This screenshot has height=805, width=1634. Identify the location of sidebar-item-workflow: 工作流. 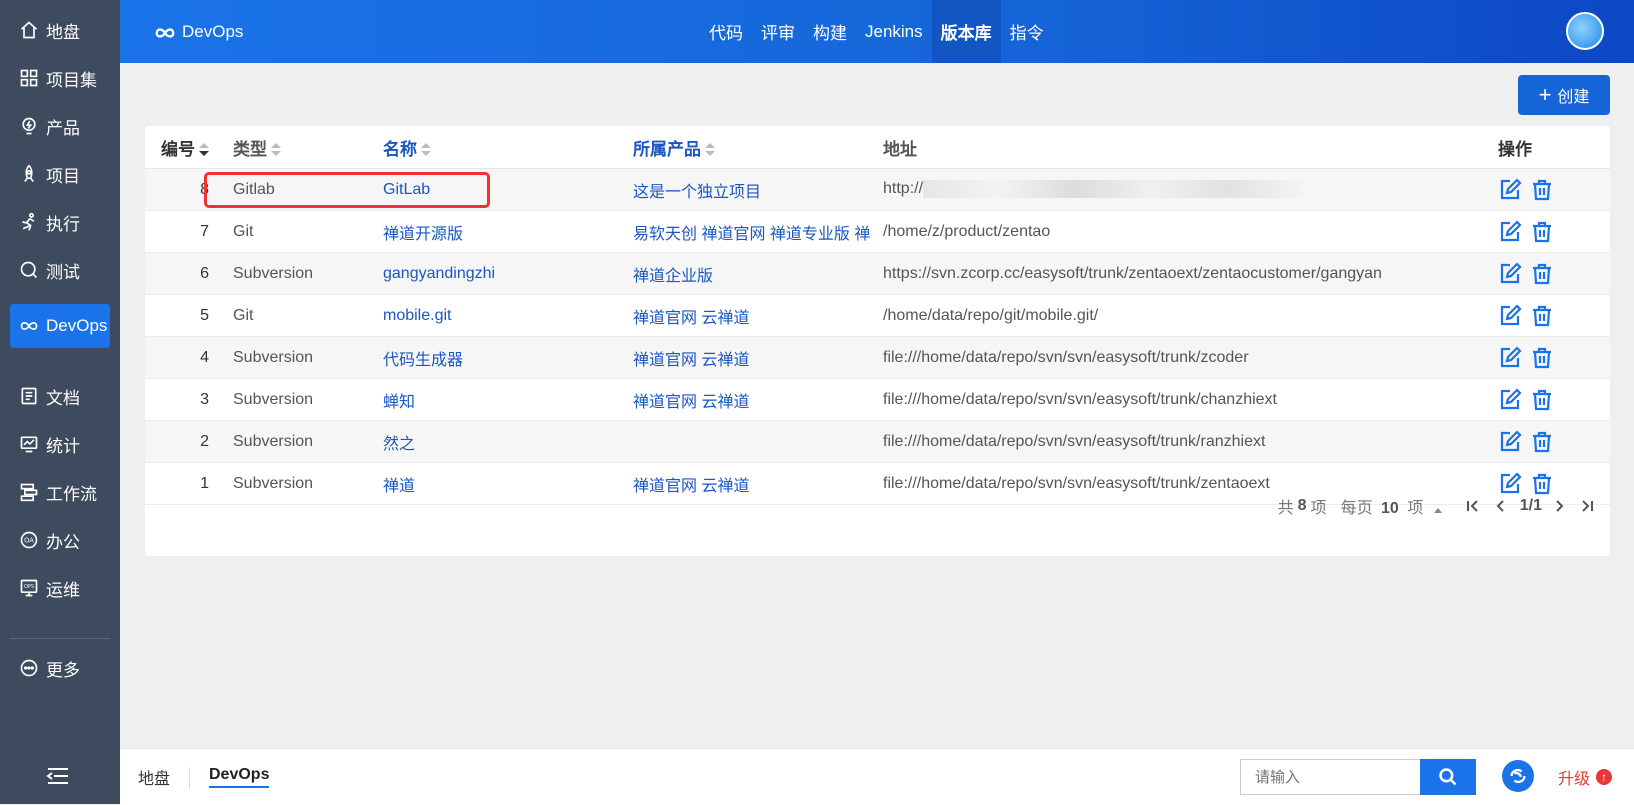
(60, 492).